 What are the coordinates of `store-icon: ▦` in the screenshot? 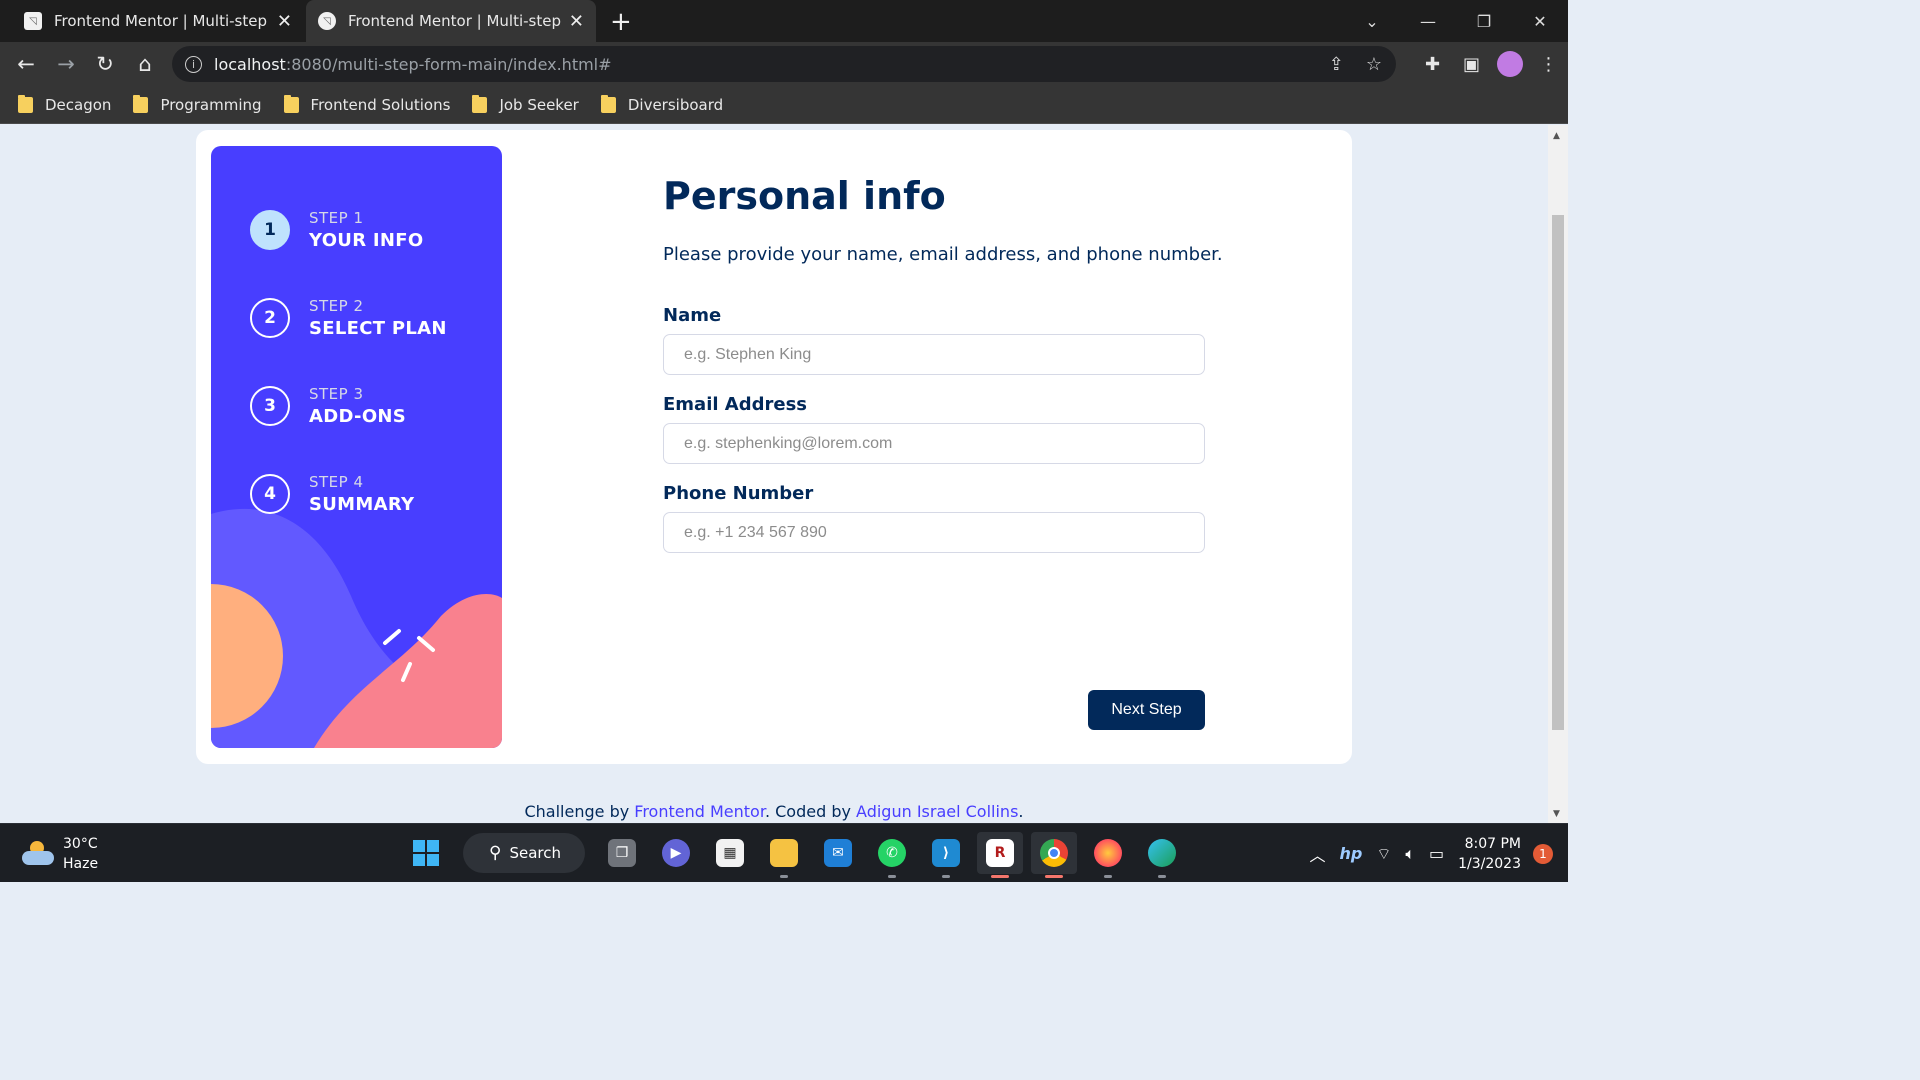 It's located at (730, 853).